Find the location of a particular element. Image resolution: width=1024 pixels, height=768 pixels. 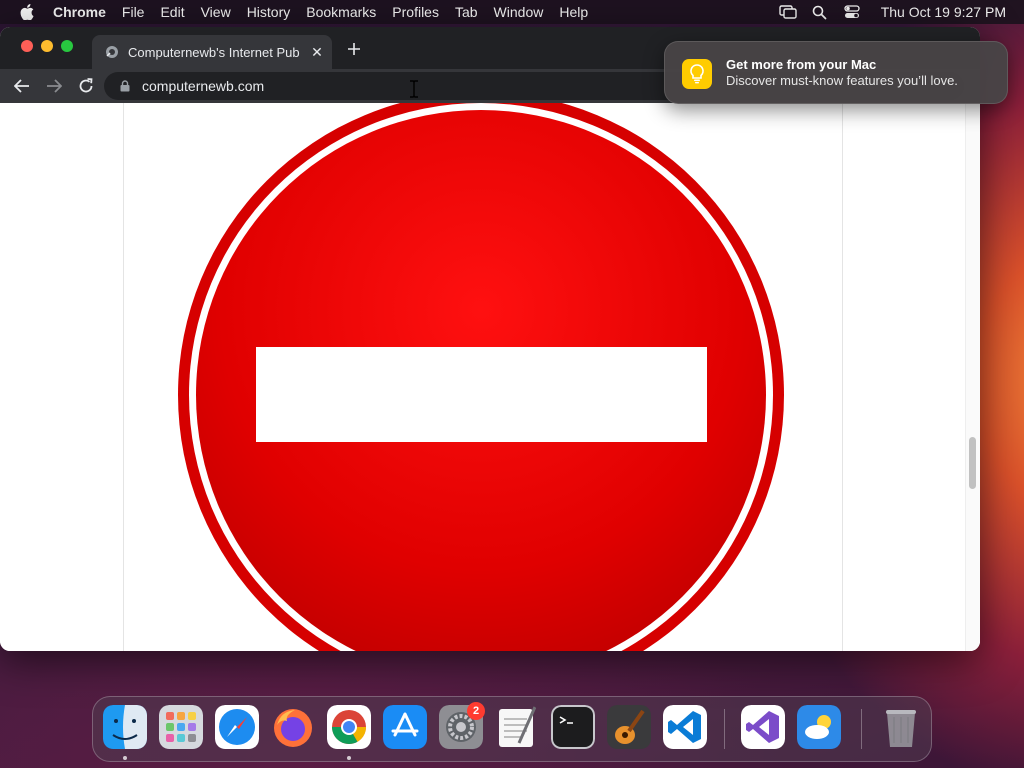

vscode-icon is located at coordinates (685, 727).